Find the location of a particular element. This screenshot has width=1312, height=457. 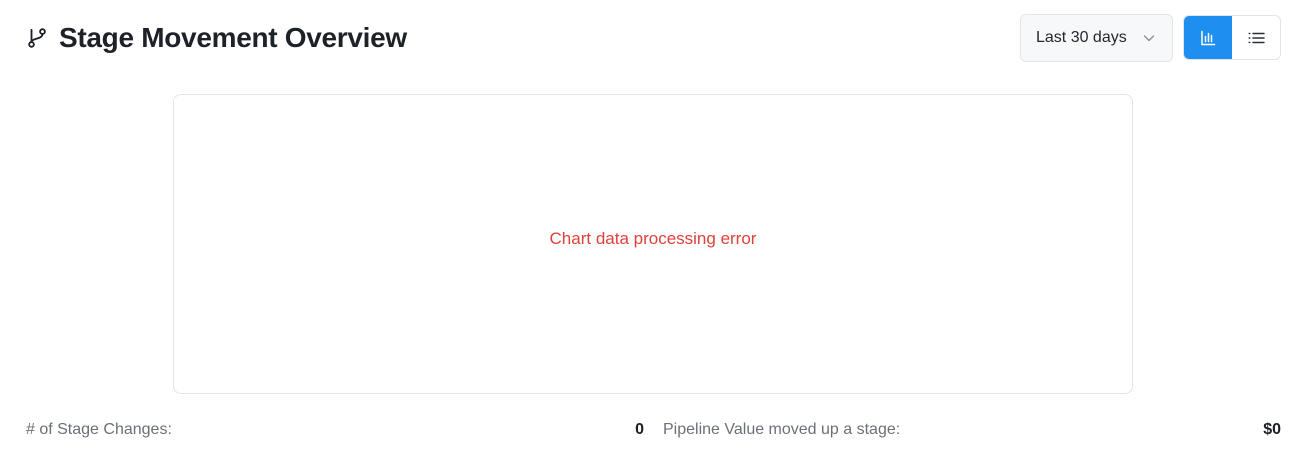

chevron-down-icon is located at coordinates (1149, 38).